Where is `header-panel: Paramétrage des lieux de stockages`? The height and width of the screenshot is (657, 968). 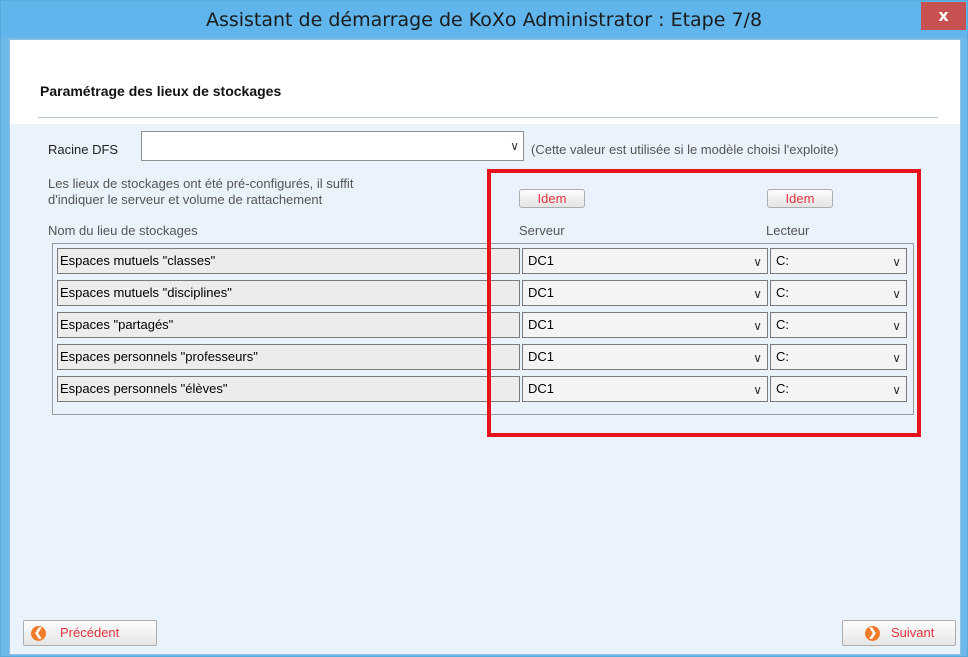
header-panel: Paramétrage des lieux de stockages is located at coordinates (485, 82).